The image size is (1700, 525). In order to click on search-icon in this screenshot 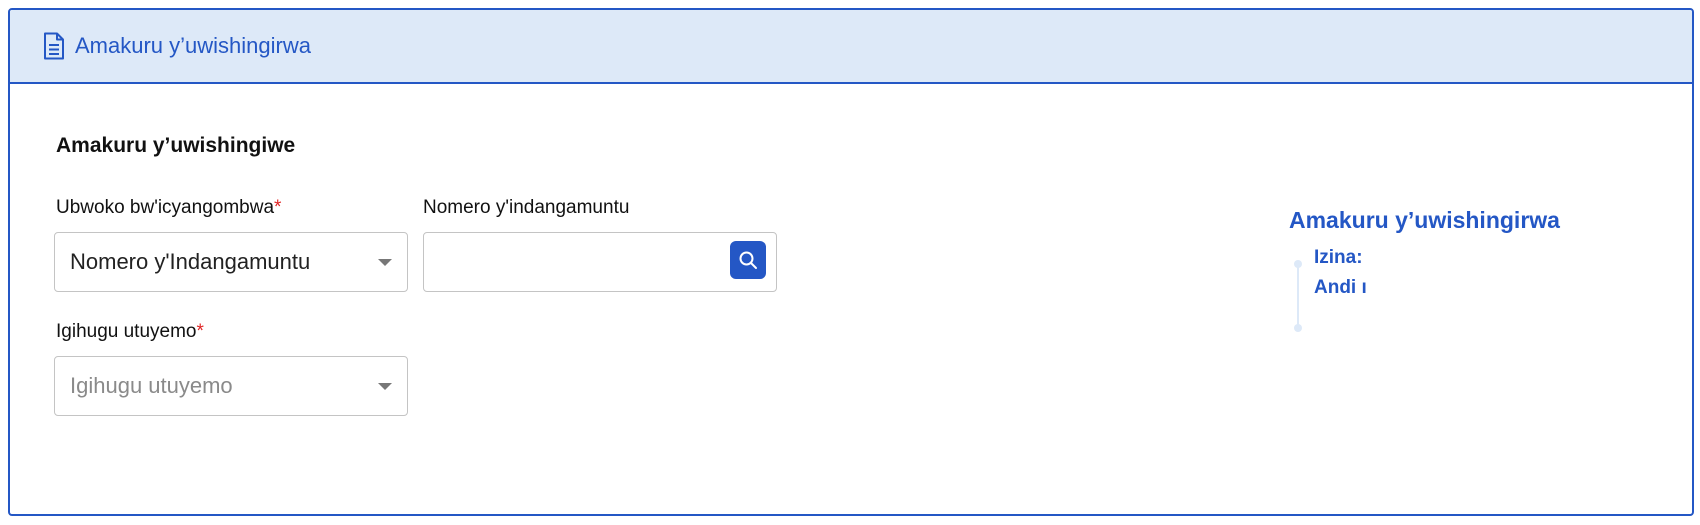, I will do `click(748, 260)`.